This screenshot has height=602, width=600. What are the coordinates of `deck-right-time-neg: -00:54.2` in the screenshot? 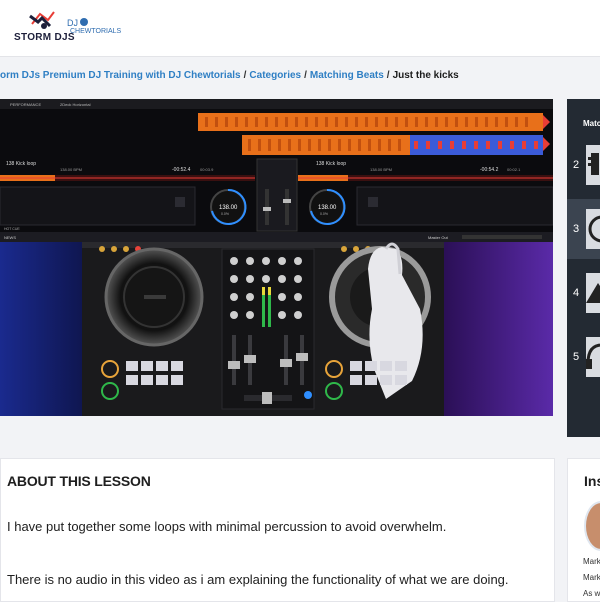 It's located at (489, 170).